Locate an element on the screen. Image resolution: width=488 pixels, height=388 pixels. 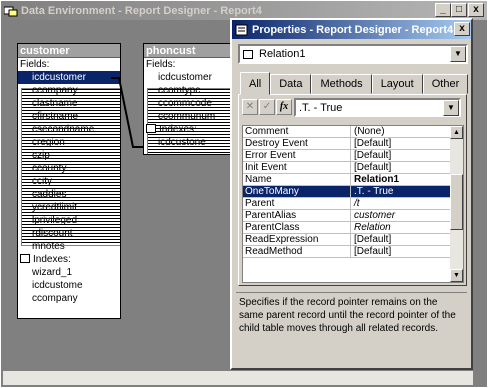
field-item: lprivileged is located at coordinates (69, 220).